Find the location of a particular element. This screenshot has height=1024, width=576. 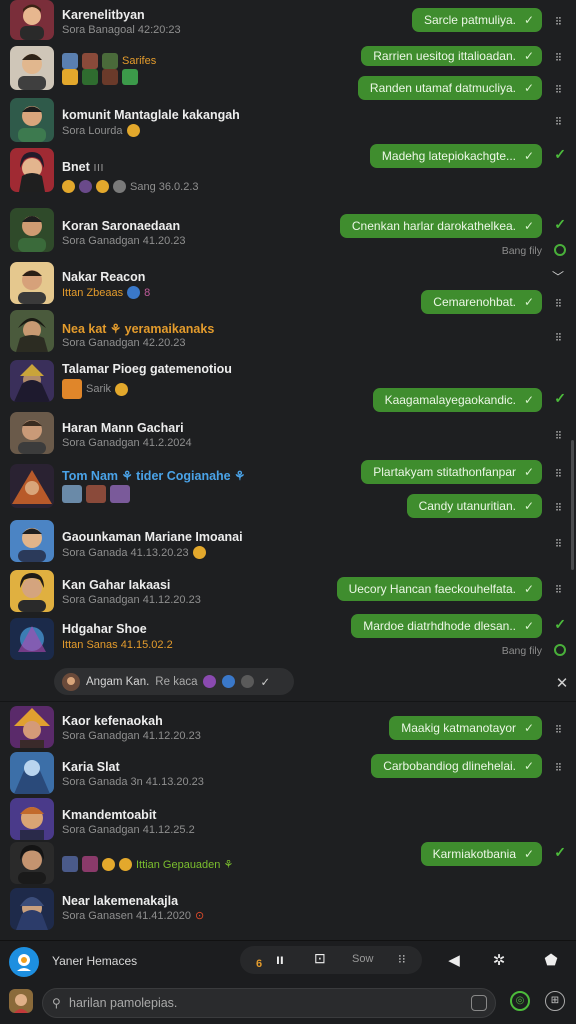

megaphone-icon: ◀ is located at coordinates (454, 961).